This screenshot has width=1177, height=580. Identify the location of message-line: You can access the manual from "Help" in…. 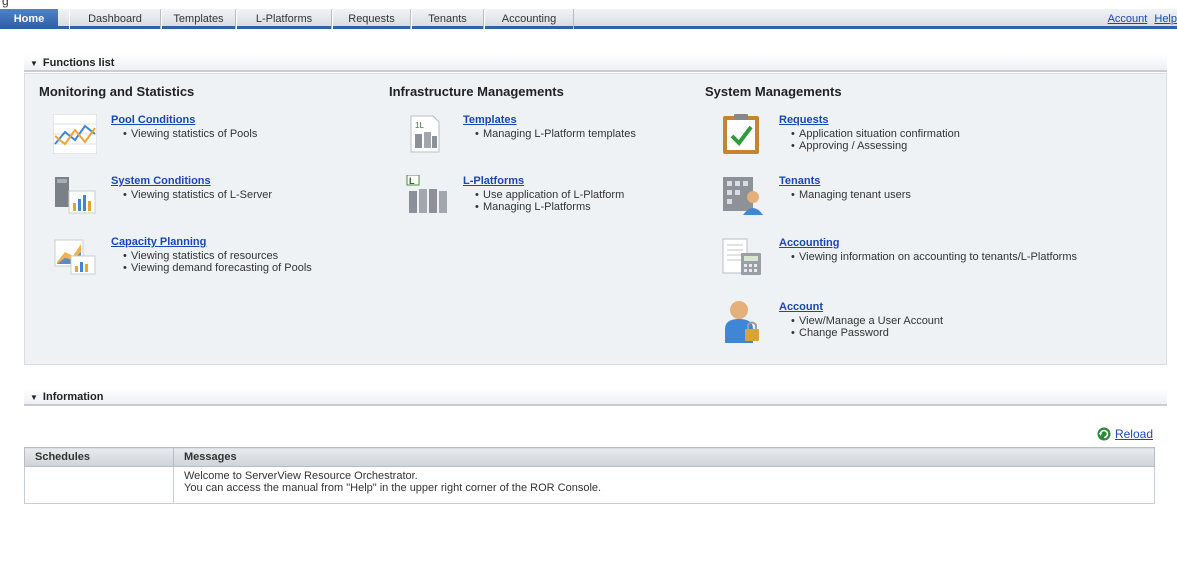
(393, 488).